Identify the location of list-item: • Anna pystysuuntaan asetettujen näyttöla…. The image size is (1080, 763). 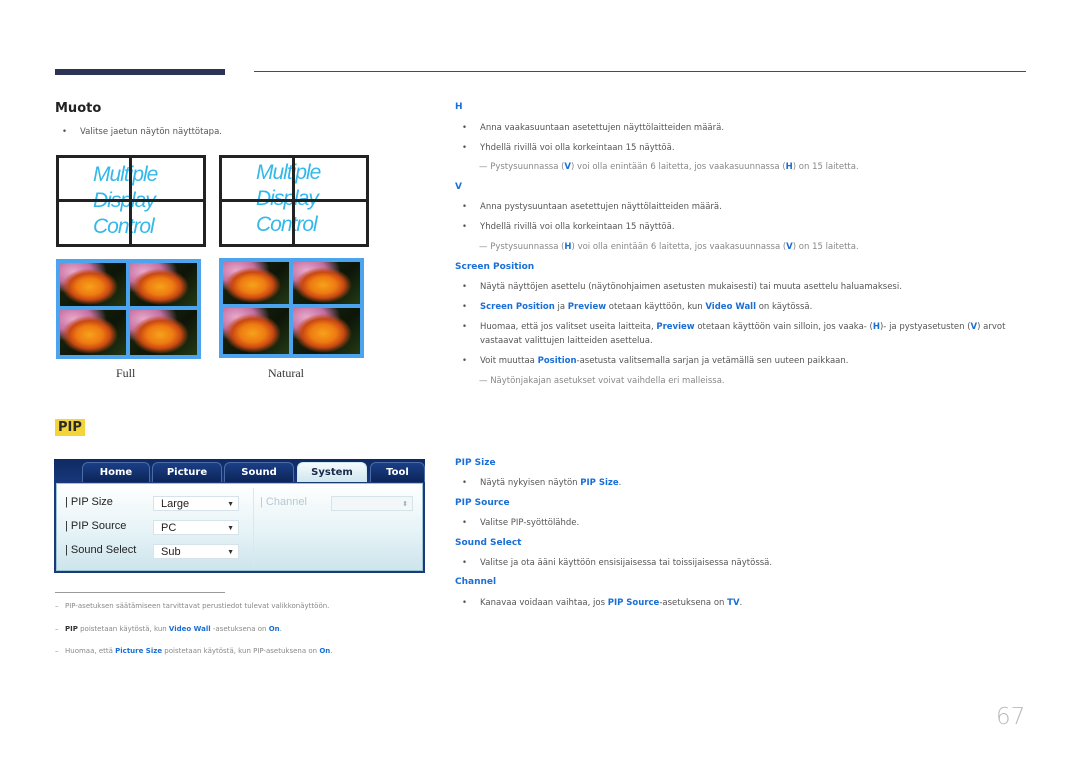
(592, 207).